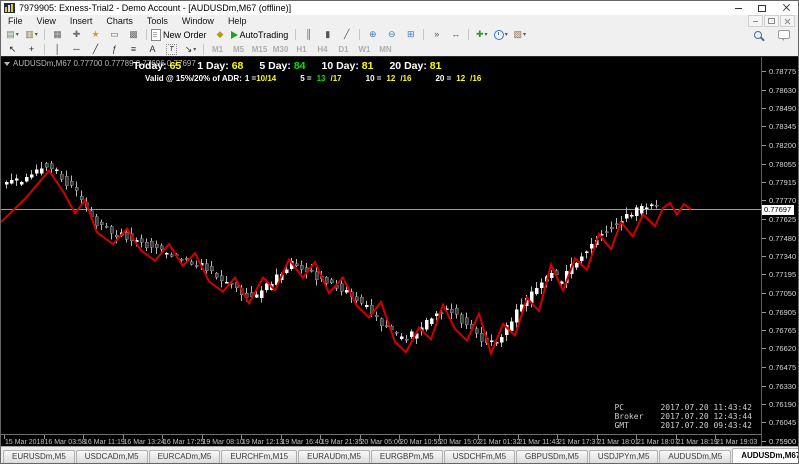  I want to click on new-order-icon, so click(156, 34).